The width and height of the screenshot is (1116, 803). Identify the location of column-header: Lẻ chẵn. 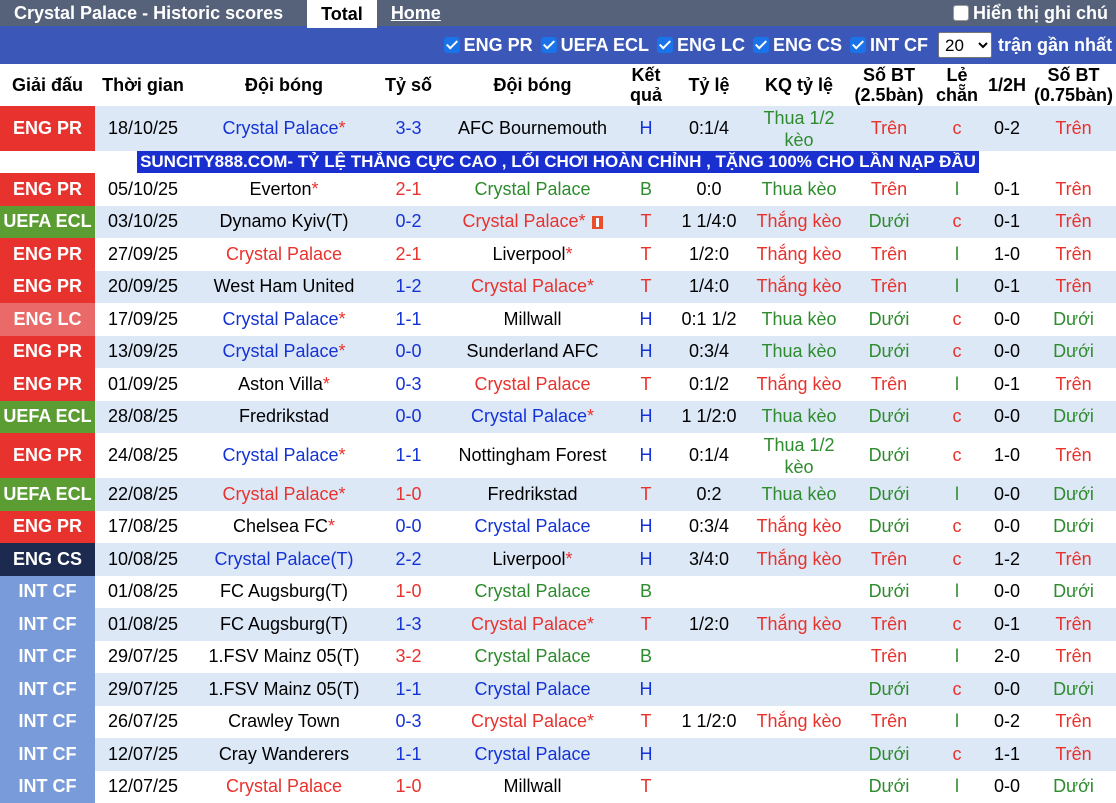
(957, 85).